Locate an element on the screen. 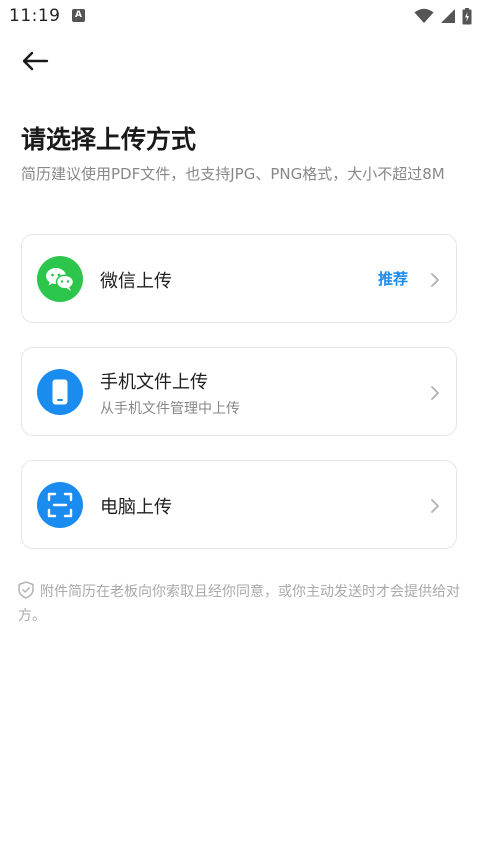  notification-icon: A is located at coordinates (78, 15).